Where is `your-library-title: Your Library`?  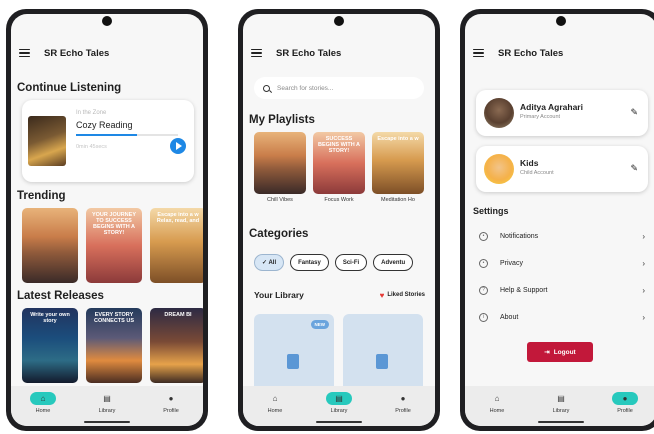
your-library-title: Your Library is located at coordinates (279, 295).